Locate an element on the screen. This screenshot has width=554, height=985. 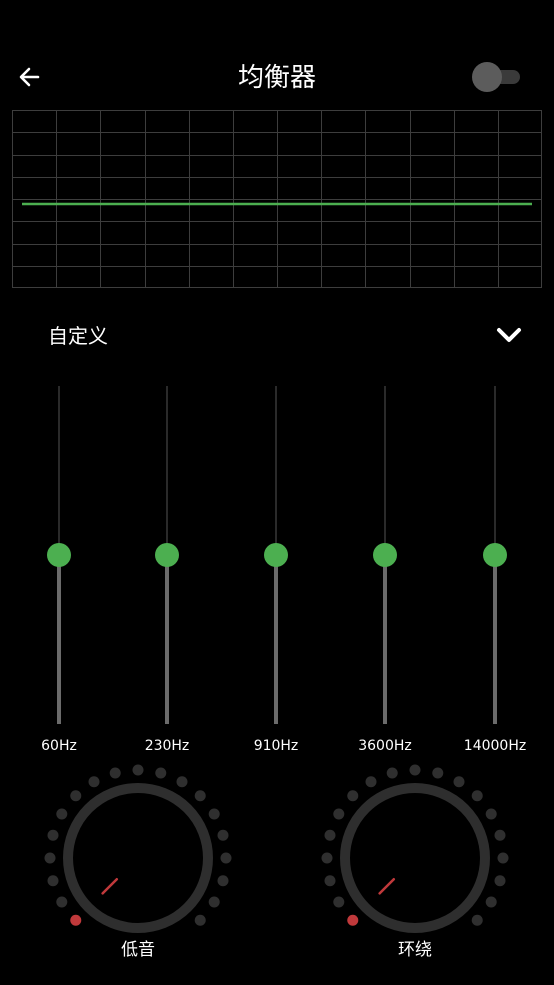
surround-knob-ring is located at coordinates (415, 858).